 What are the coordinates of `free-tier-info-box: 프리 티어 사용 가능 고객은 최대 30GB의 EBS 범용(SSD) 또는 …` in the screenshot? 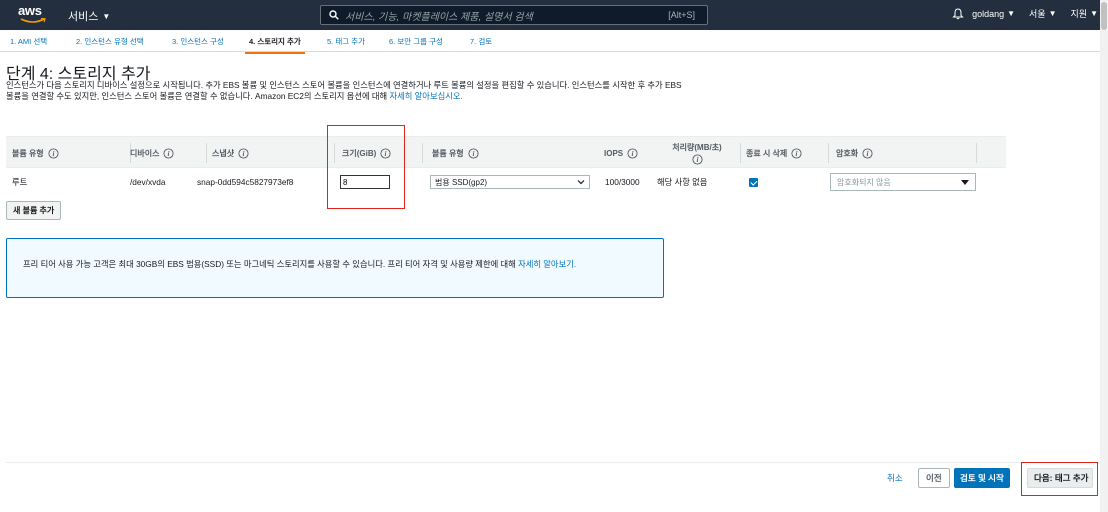 It's located at (335, 268).